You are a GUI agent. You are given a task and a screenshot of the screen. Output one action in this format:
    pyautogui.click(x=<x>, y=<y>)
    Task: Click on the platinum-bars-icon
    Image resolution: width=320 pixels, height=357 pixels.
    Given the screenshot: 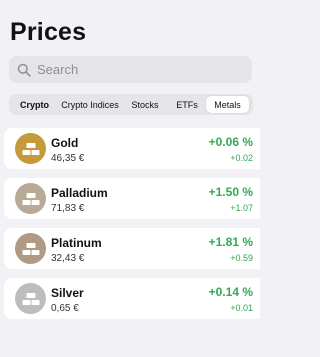 What is the action you would take?
    pyautogui.click(x=30, y=248)
    